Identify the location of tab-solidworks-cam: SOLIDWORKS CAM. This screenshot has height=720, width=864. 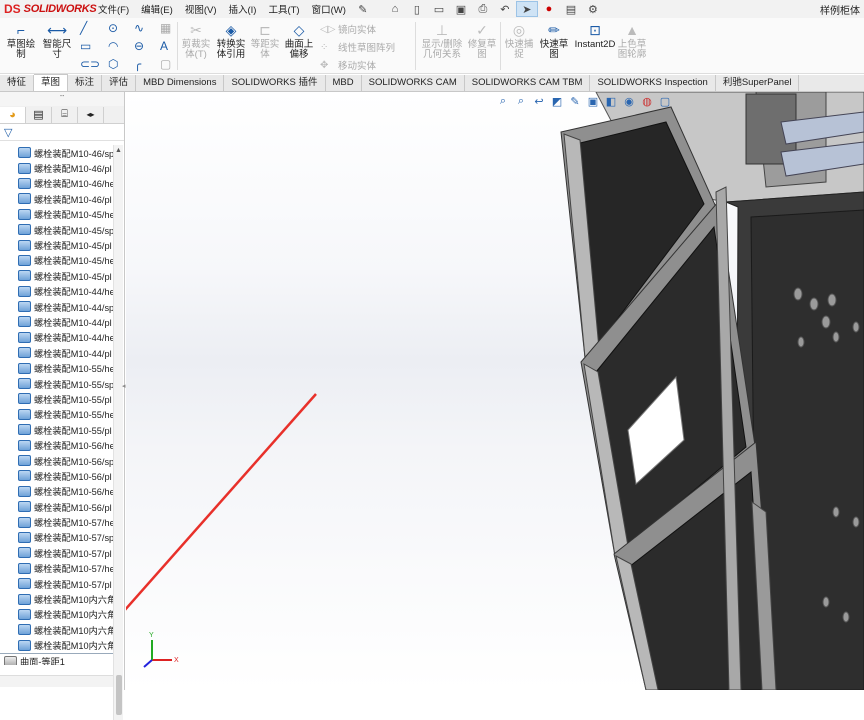
(413, 83).